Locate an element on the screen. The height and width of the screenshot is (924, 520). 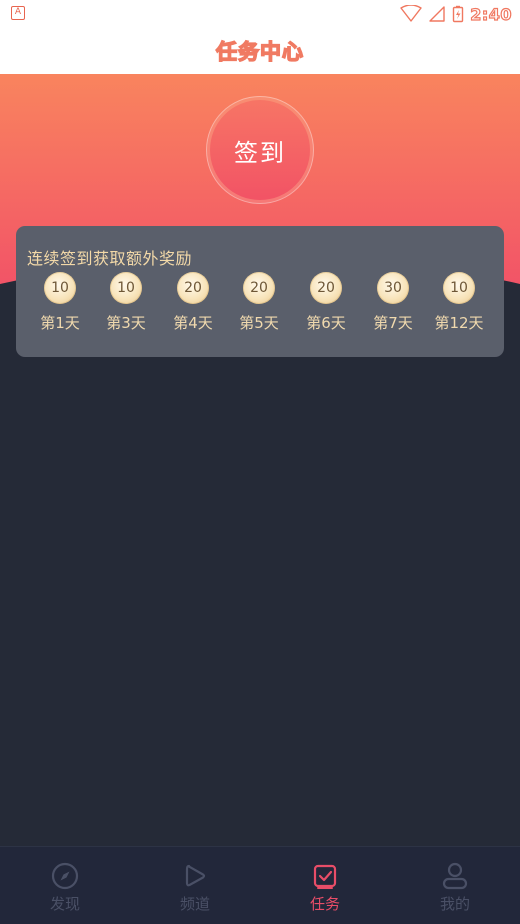
nav-item-tasks: 任务 is located at coordinates (325, 885).